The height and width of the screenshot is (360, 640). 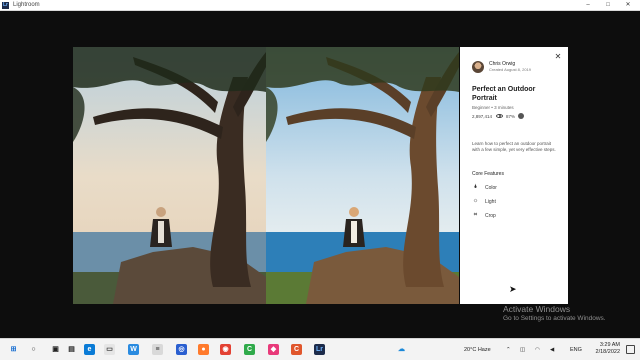 I want to click on rating-badge-icon, so click(x=521, y=116).